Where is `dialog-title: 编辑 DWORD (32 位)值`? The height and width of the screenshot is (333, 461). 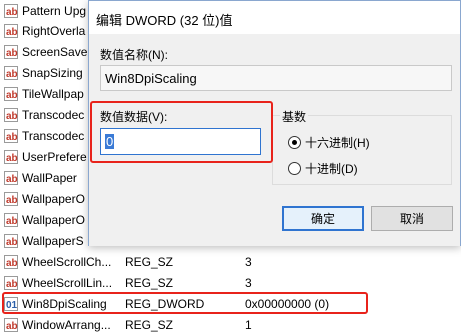
dialog-title: 编辑 DWORD (32 位)值 is located at coordinates (164, 20).